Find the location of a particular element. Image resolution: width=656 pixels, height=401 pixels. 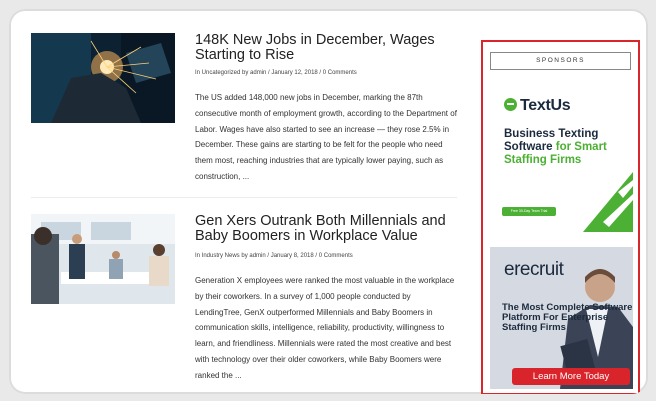

erecruit-logo: erecruit is located at coordinates (534, 269).